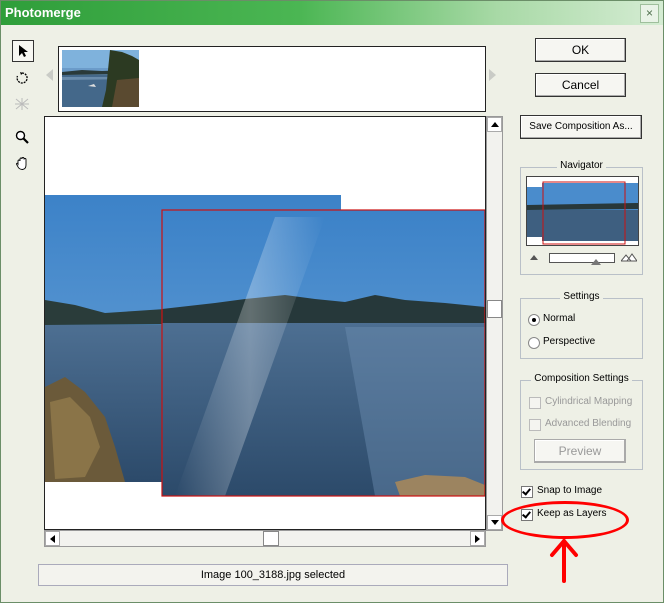 The width and height of the screenshot is (664, 603). What do you see at coordinates (271, 538) in the screenshot?
I see `horizontal-scroll-thumb` at bounding box center [271, 538].